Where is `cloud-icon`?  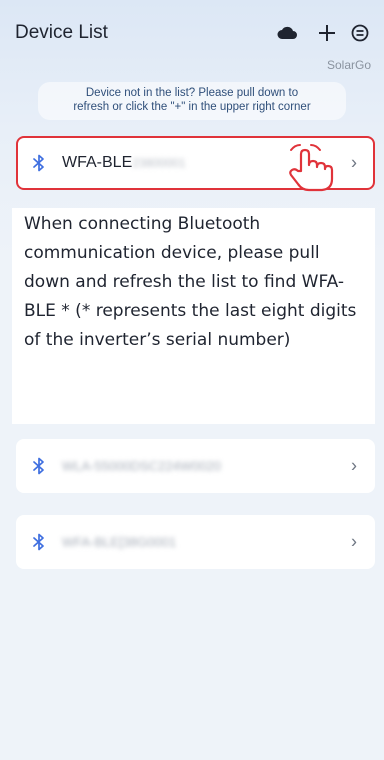 cloud-icon is located at coordinates (287, 32).